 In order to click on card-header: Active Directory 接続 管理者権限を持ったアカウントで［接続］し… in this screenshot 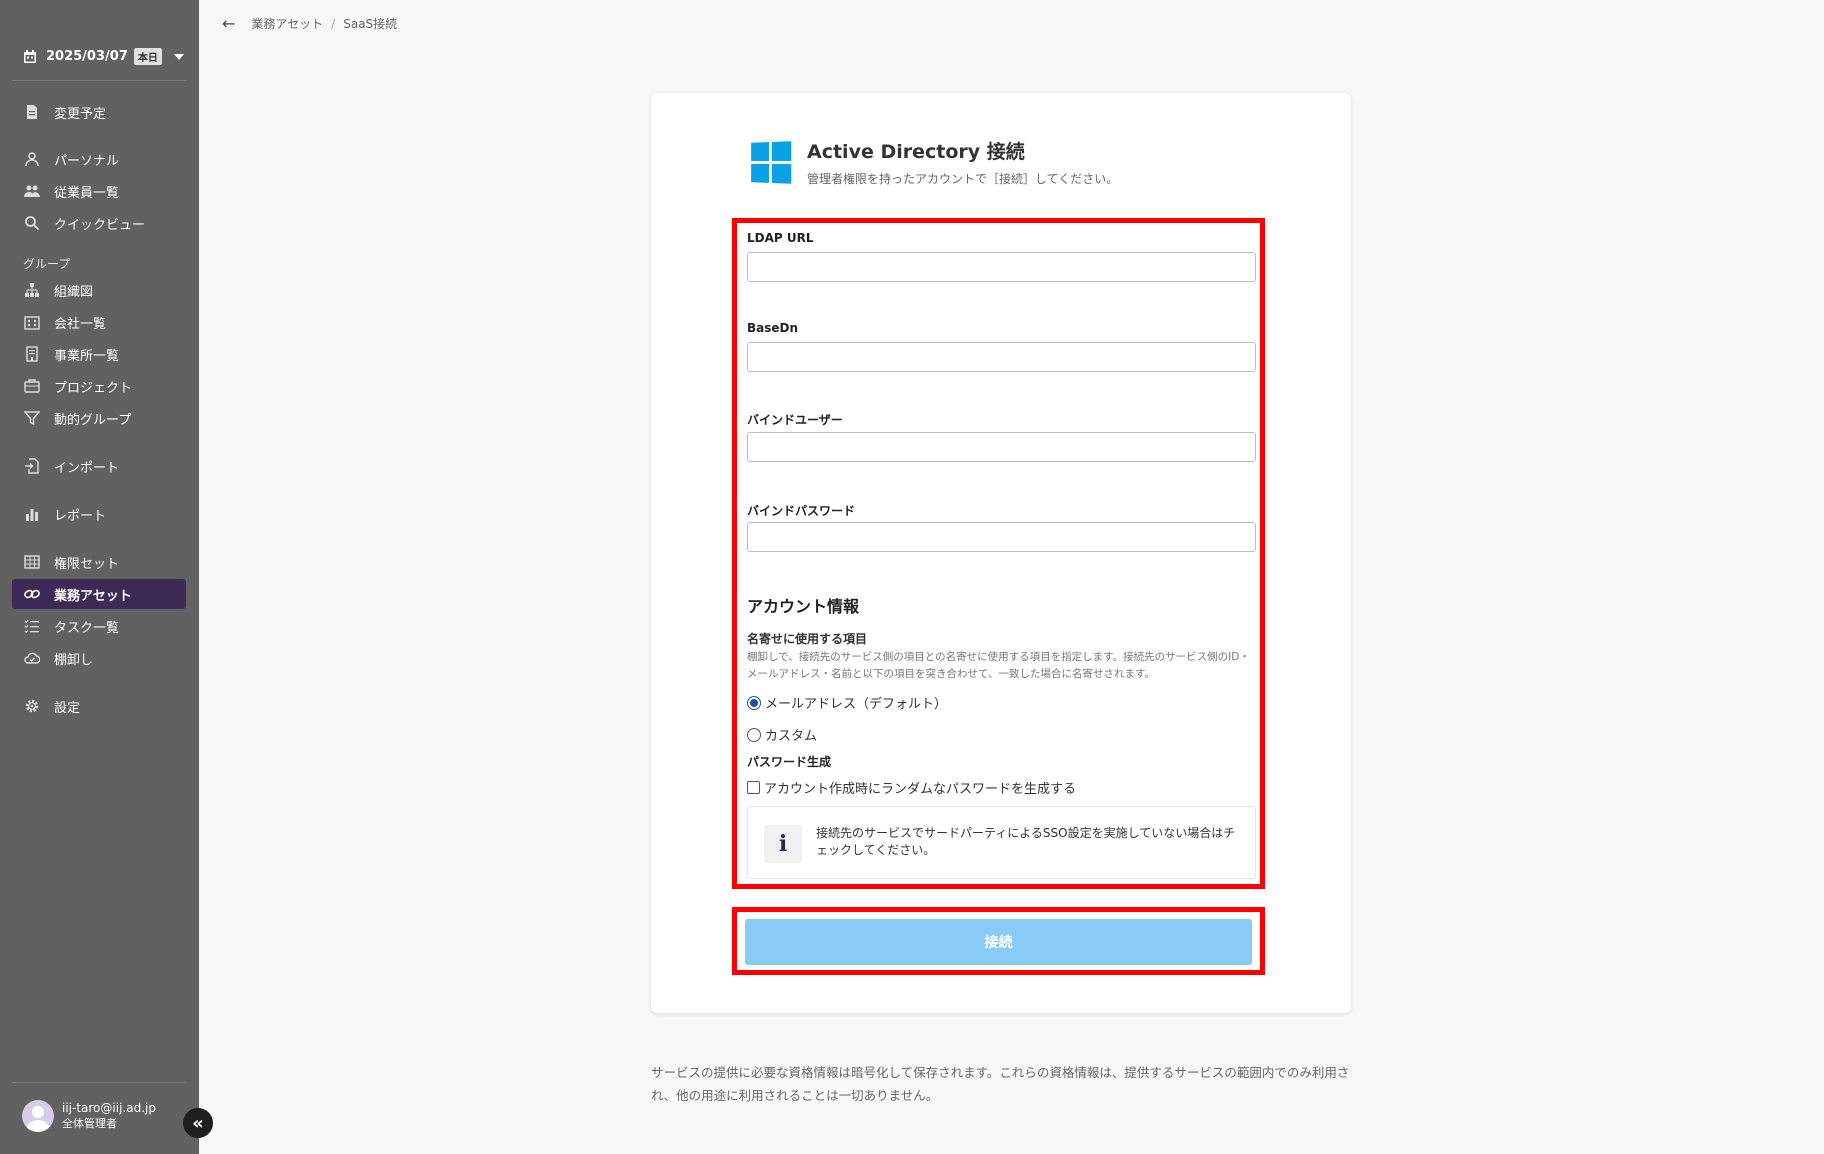, I will do `click(934, 162)`.